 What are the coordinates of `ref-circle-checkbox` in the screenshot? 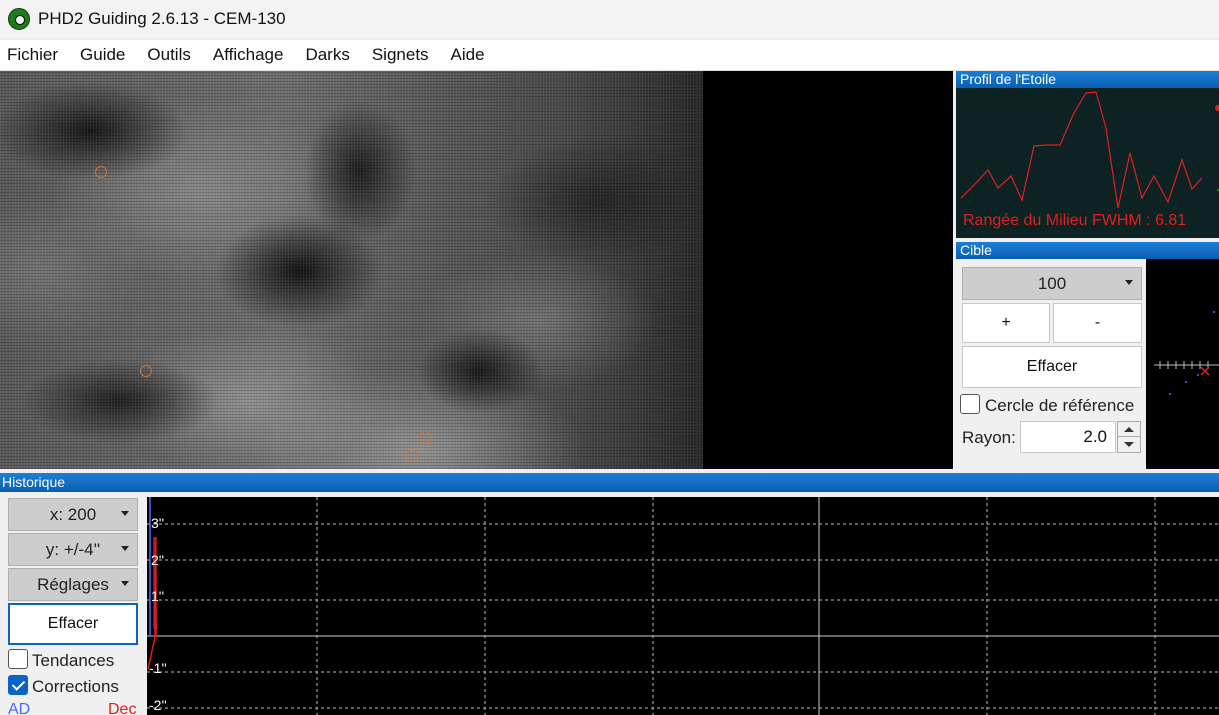 It's located at (970, 404).